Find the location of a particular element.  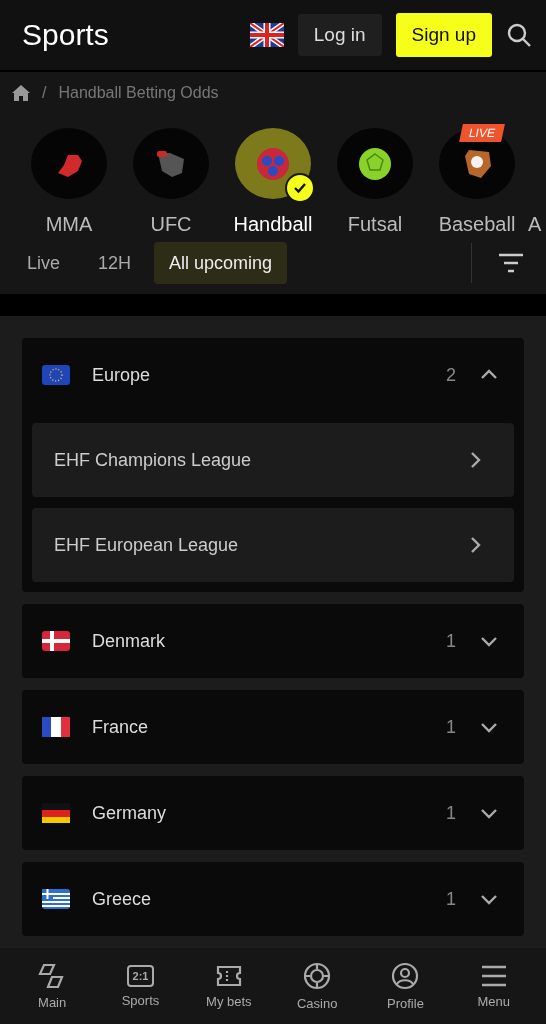

chip-icon is located at coordinates (317, 975).